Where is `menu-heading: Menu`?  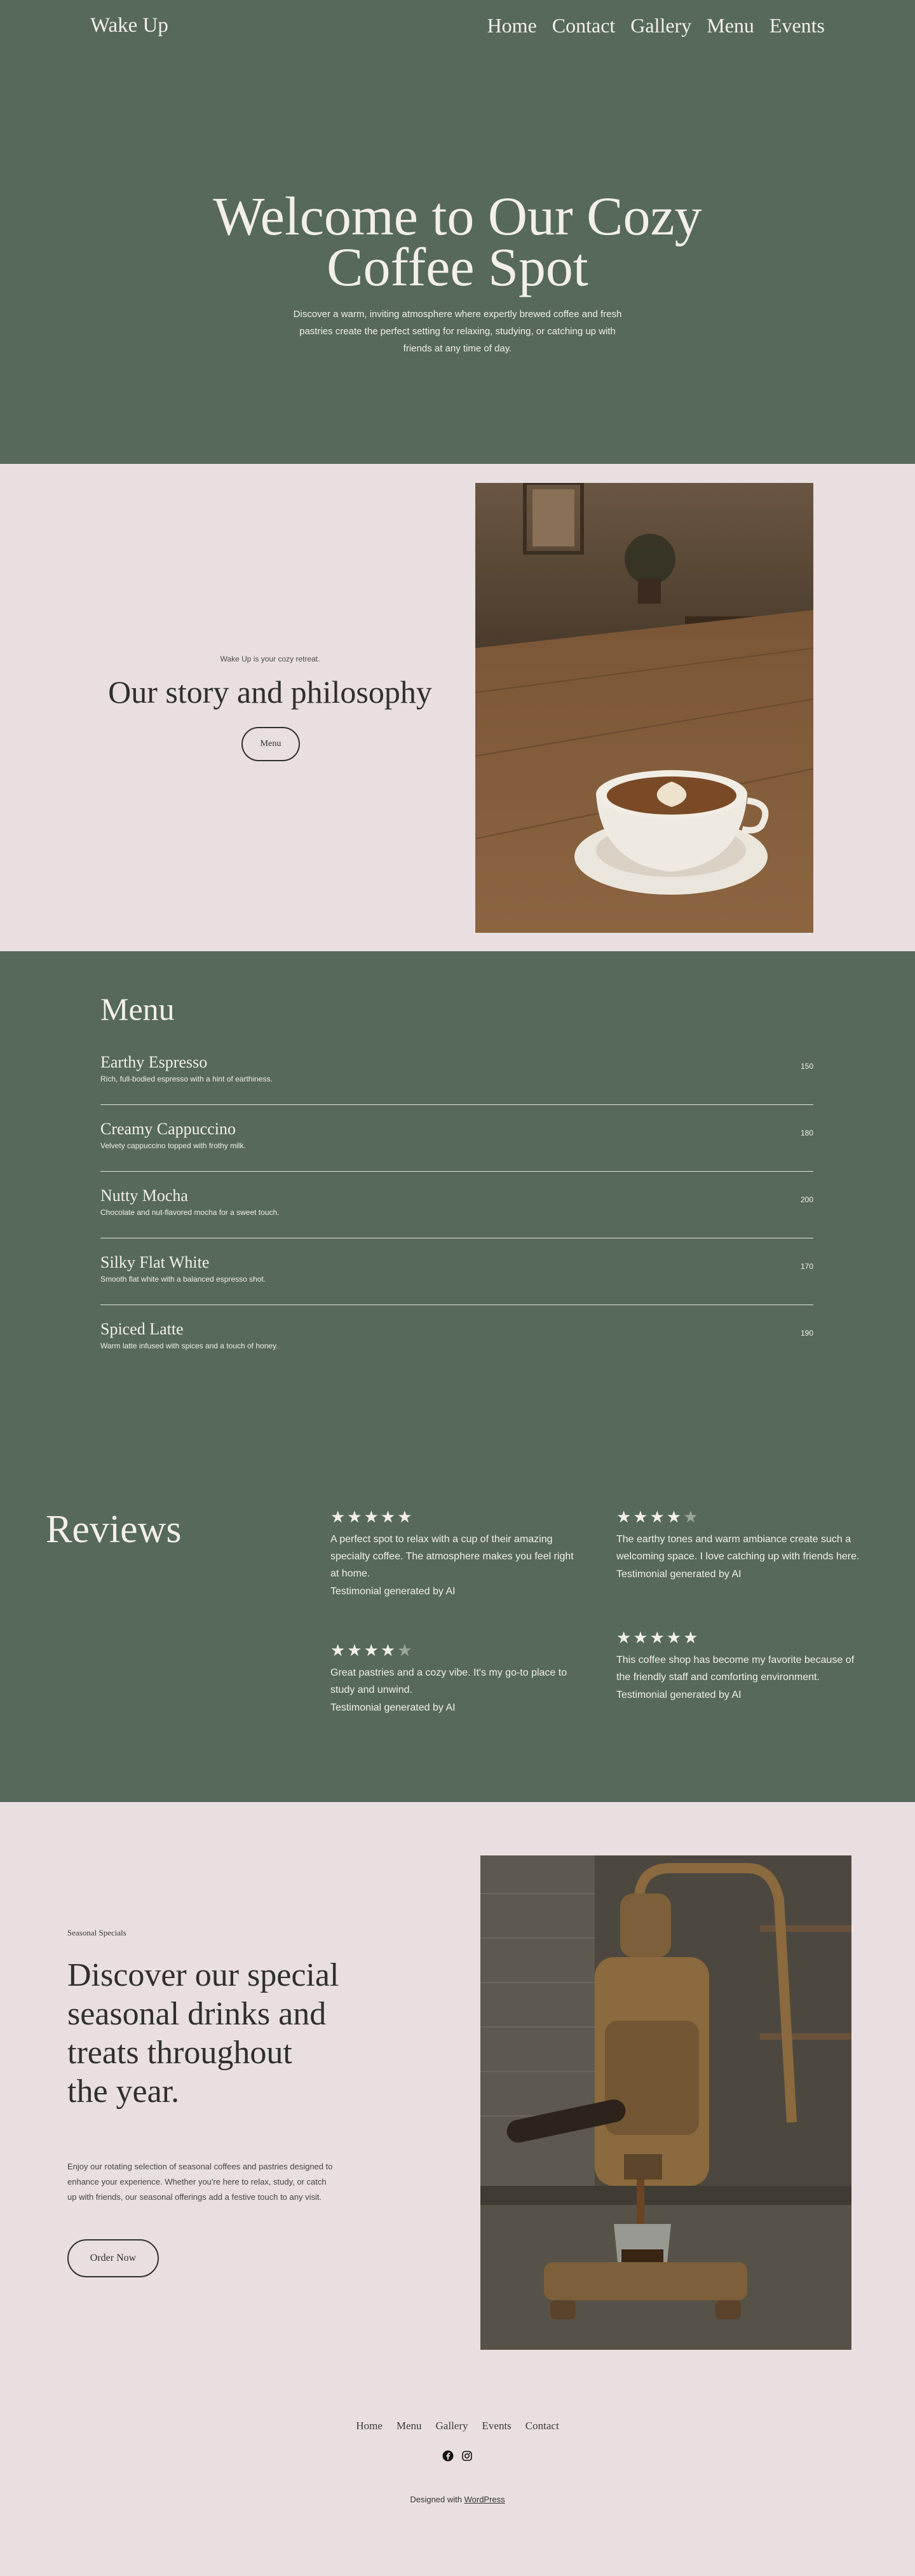 menu-heading: Menu is located at coordinates (137, 1009).